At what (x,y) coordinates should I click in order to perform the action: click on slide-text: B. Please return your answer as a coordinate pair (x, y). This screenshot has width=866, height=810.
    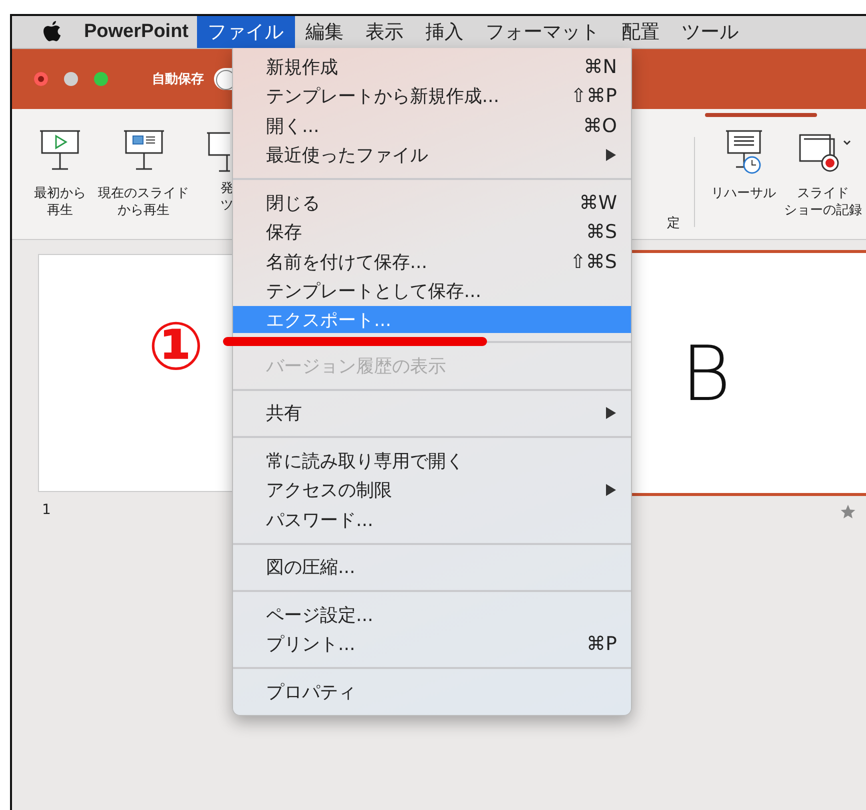
    Looking at the image, I should click on (706, 373).